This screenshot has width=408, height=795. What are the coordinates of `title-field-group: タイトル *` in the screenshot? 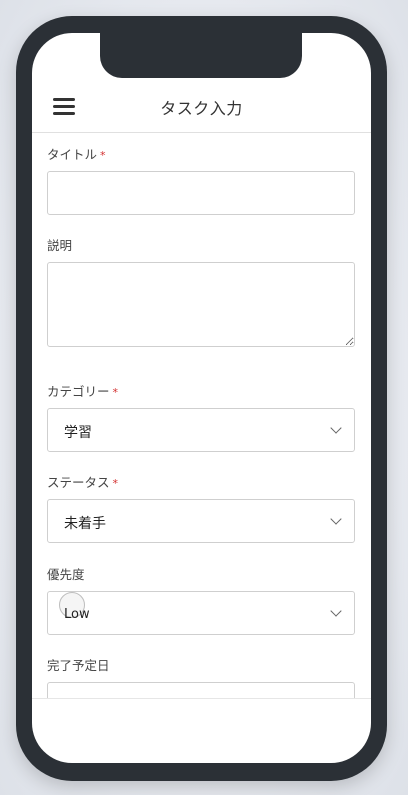 It's located at (201, 181).